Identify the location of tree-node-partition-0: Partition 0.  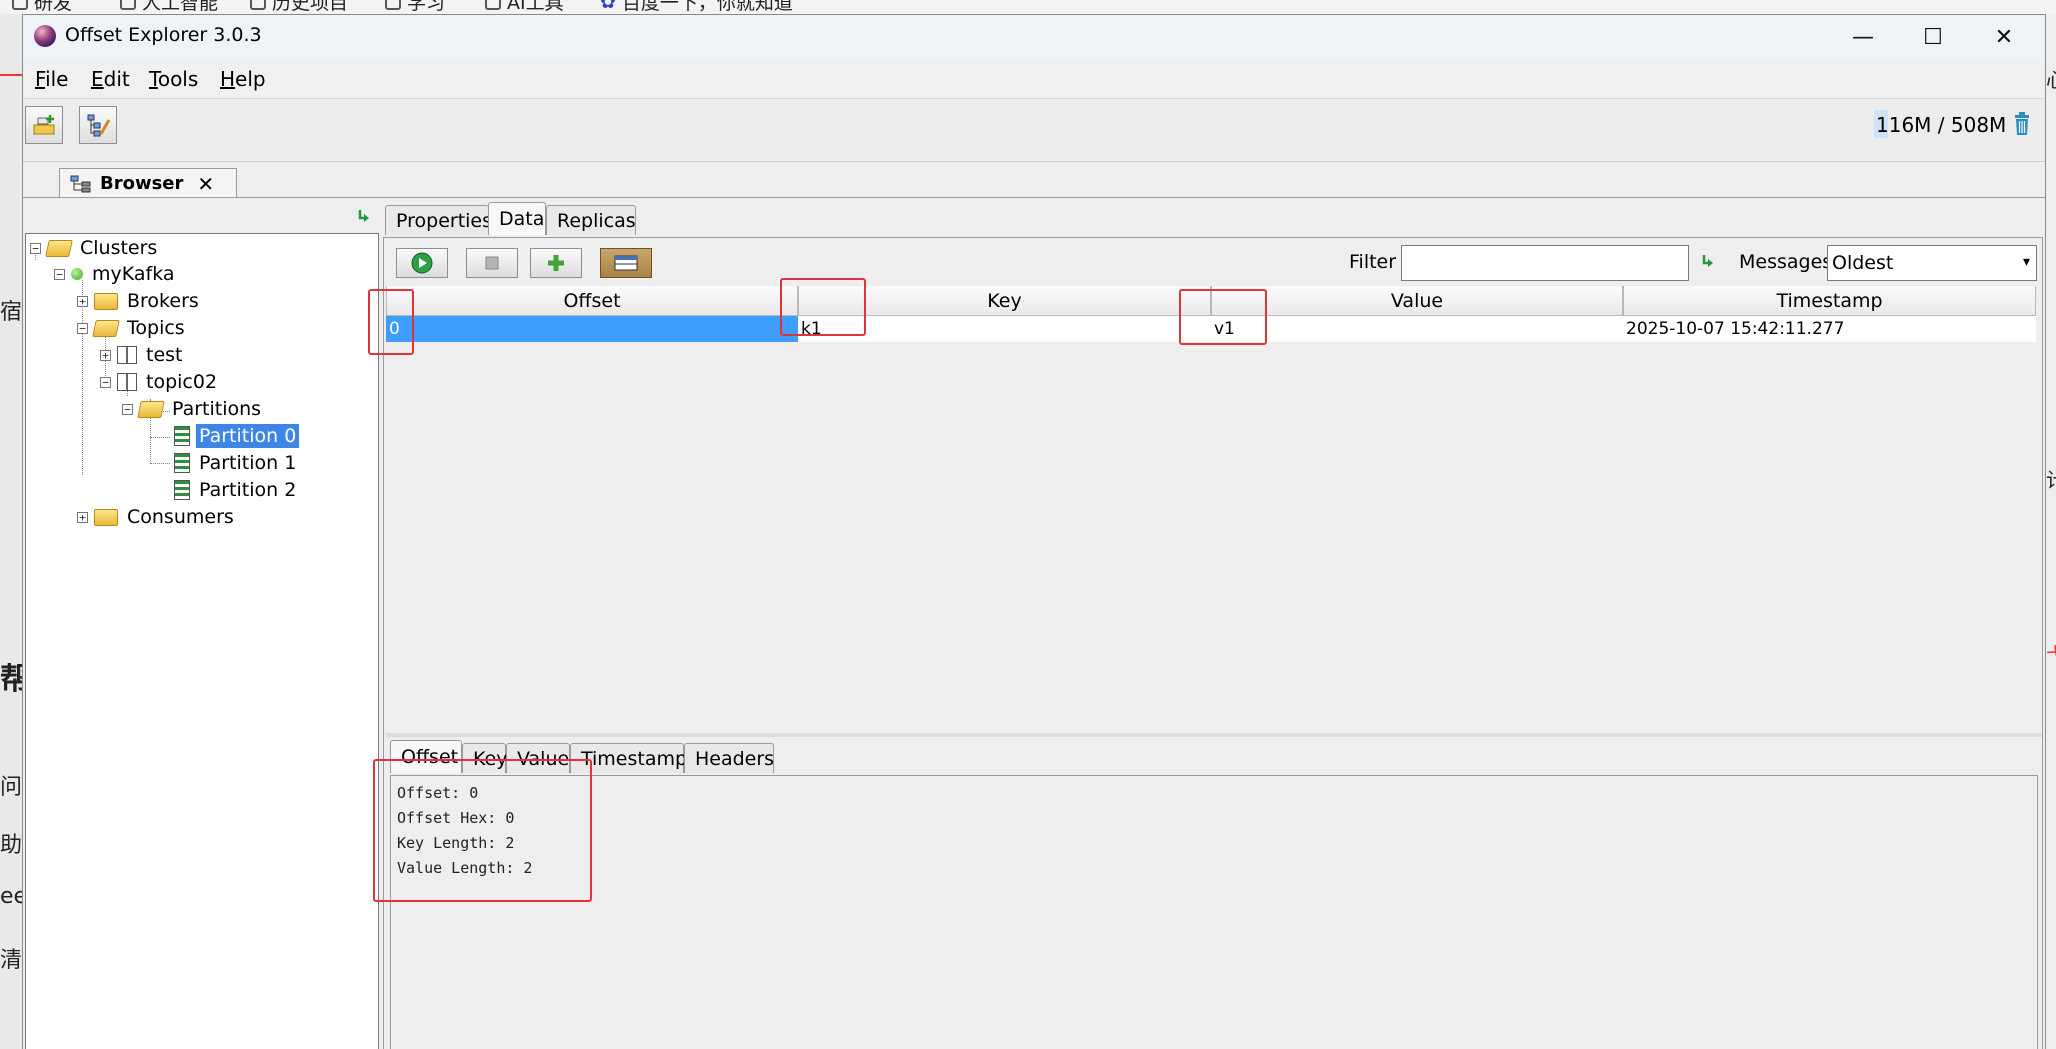
(237, 436).